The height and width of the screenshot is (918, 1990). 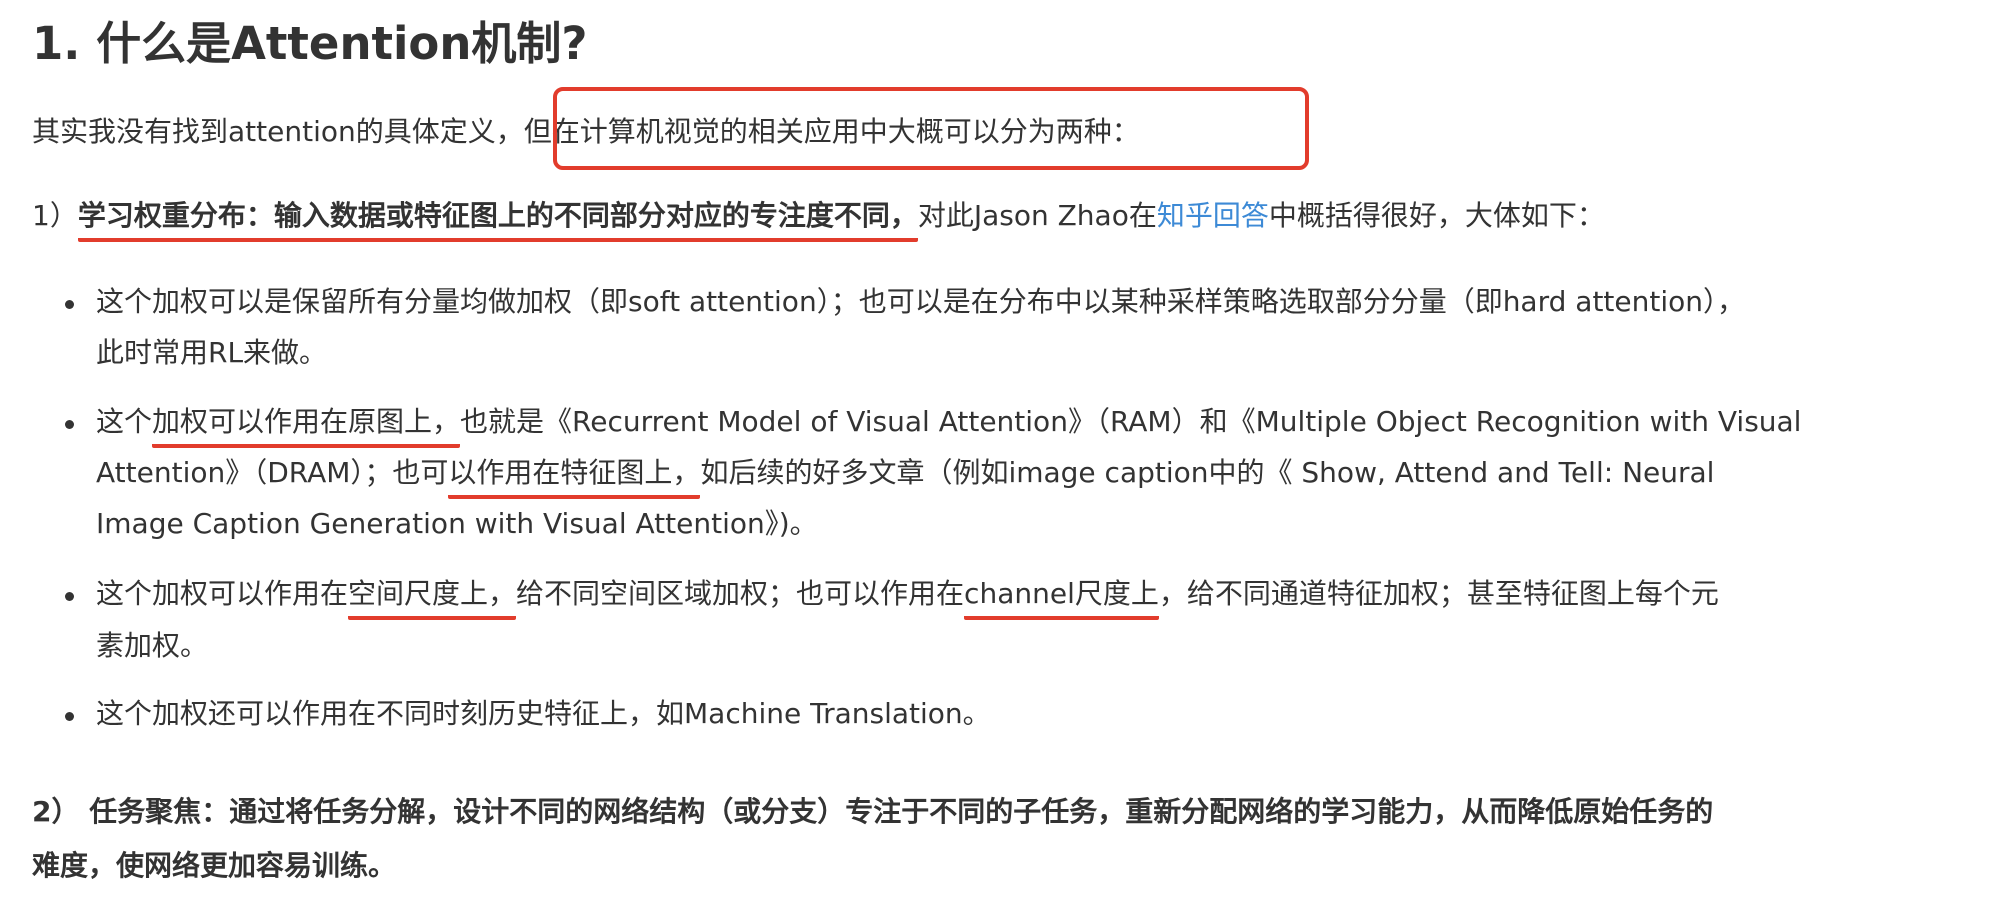 I want to click on bullet-1-line-2: 此时常用RL来做。, so click(x=212, y=352).